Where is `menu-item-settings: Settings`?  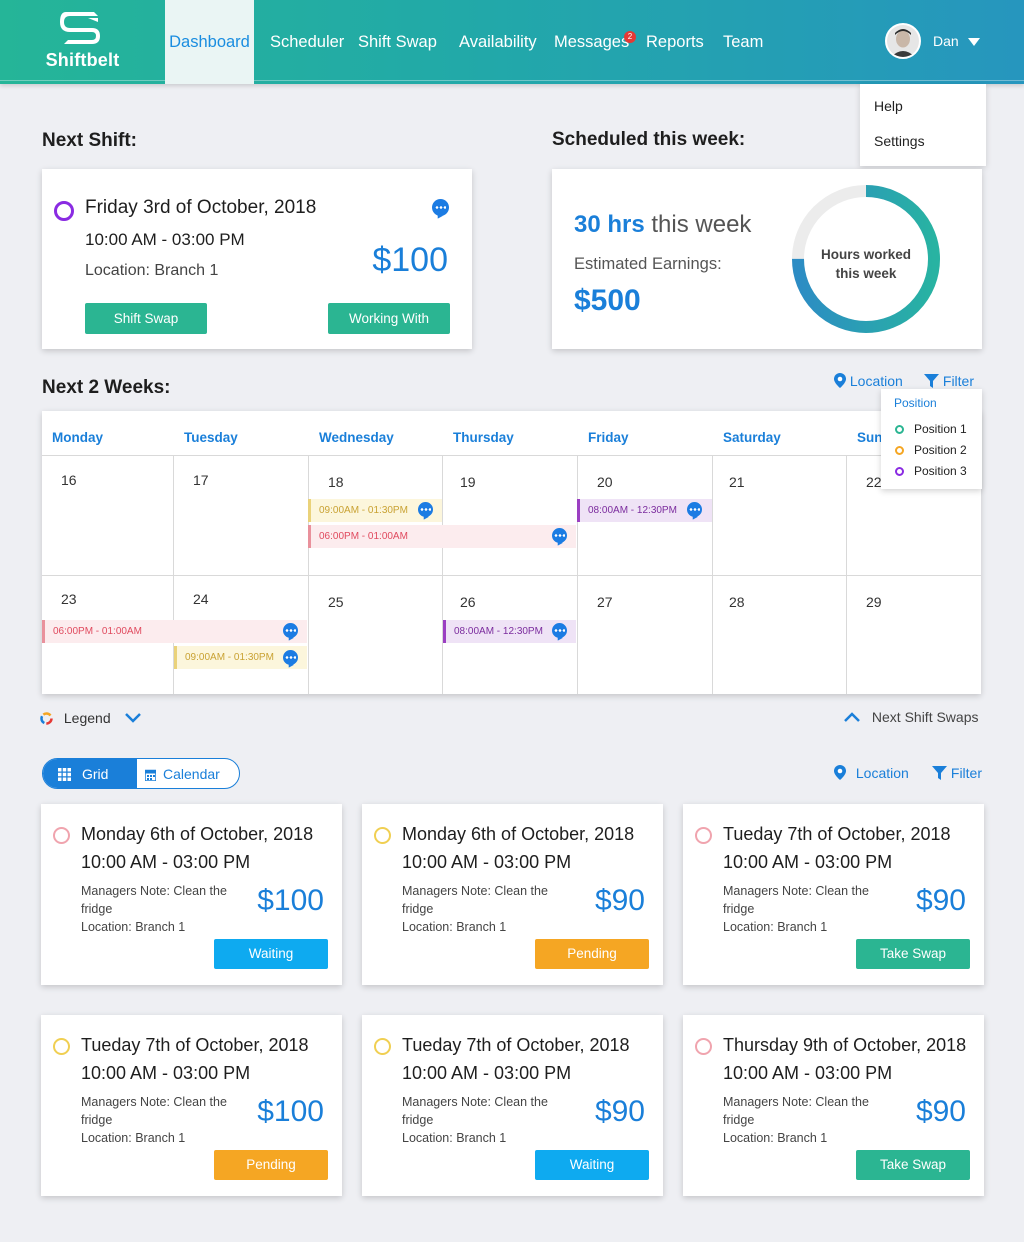 menu-item-settings: Settings is located at coordinates (899, 141).